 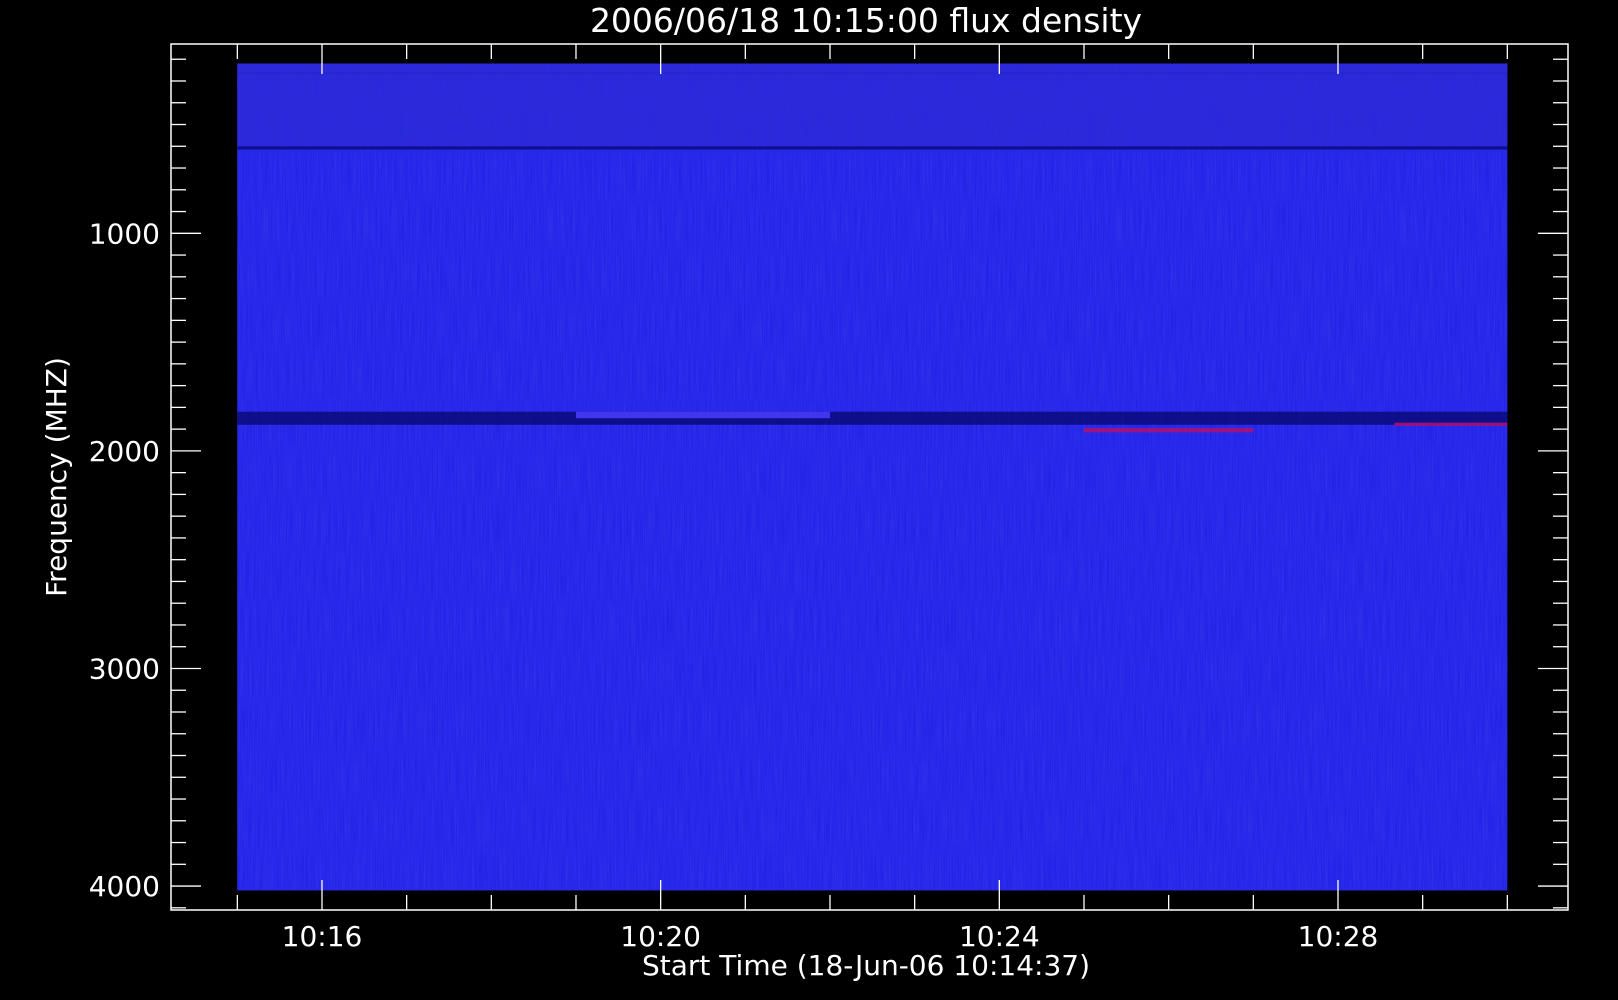 What do you see at coordinates (124, 451) in the screenshot?
I see `y-tick-label: 2000` at bounding box center [124, 451].